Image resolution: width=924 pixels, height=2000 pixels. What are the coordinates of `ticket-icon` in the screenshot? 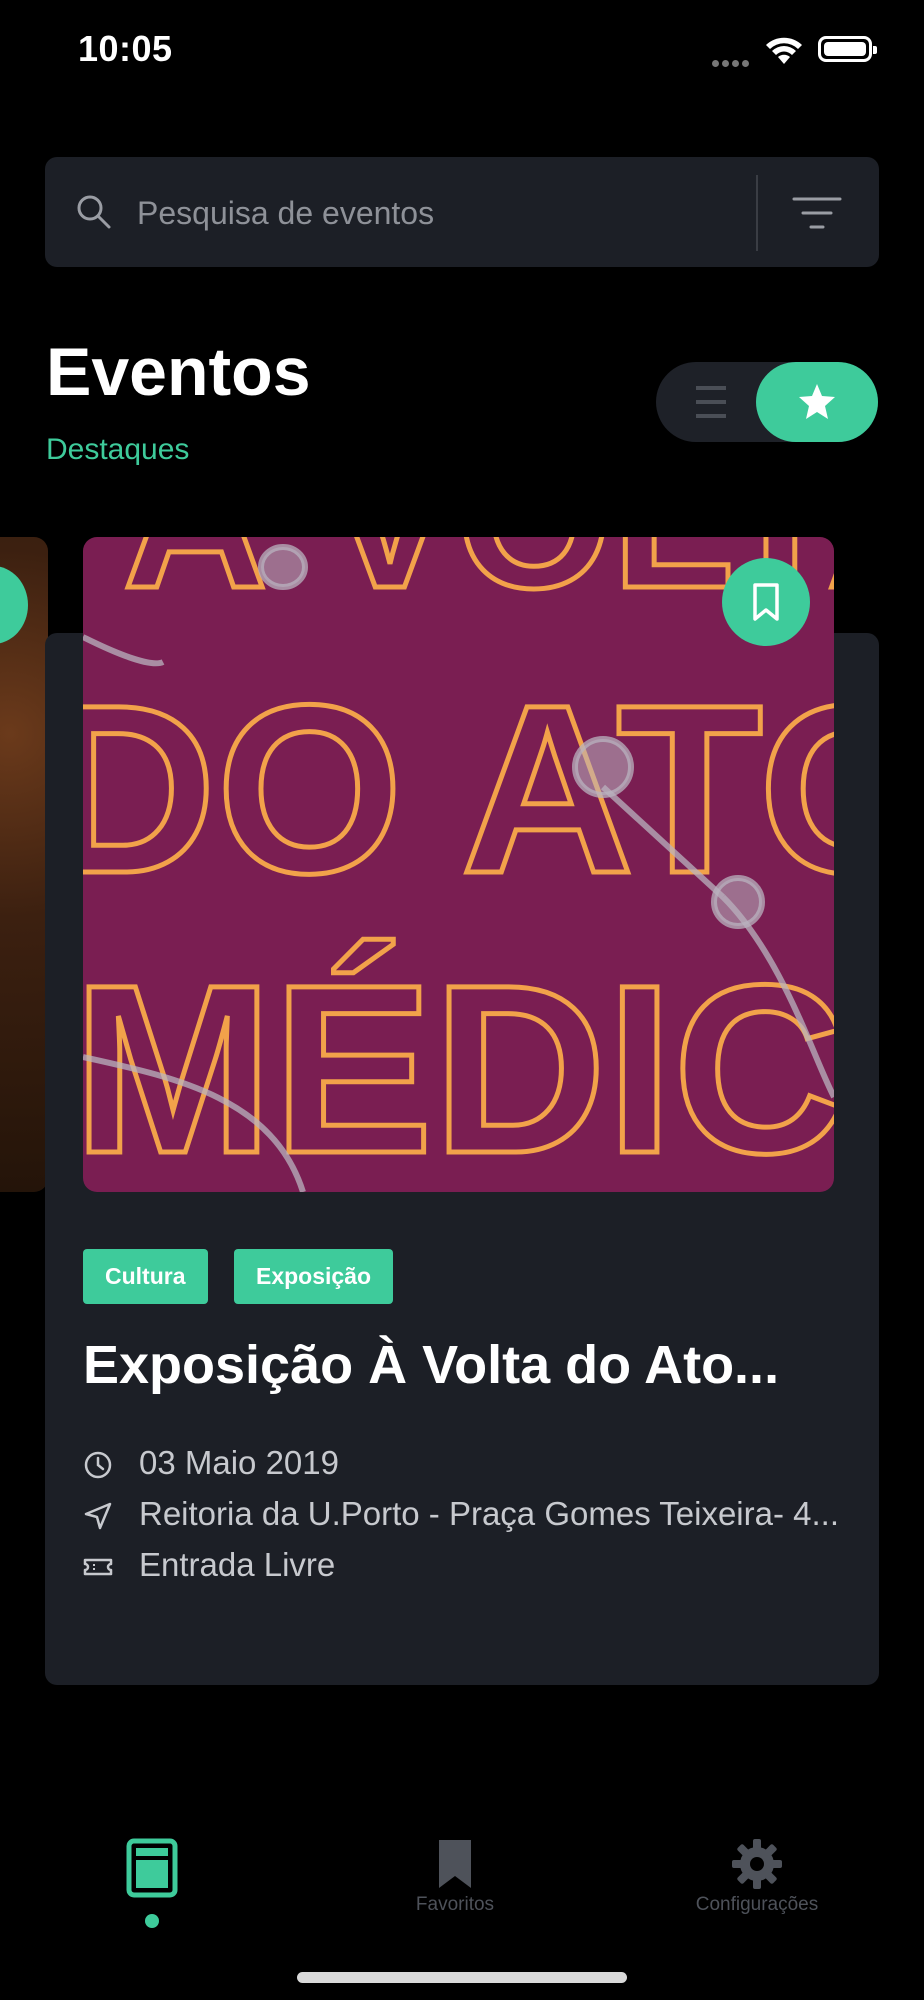 It's located at (98, 1567).